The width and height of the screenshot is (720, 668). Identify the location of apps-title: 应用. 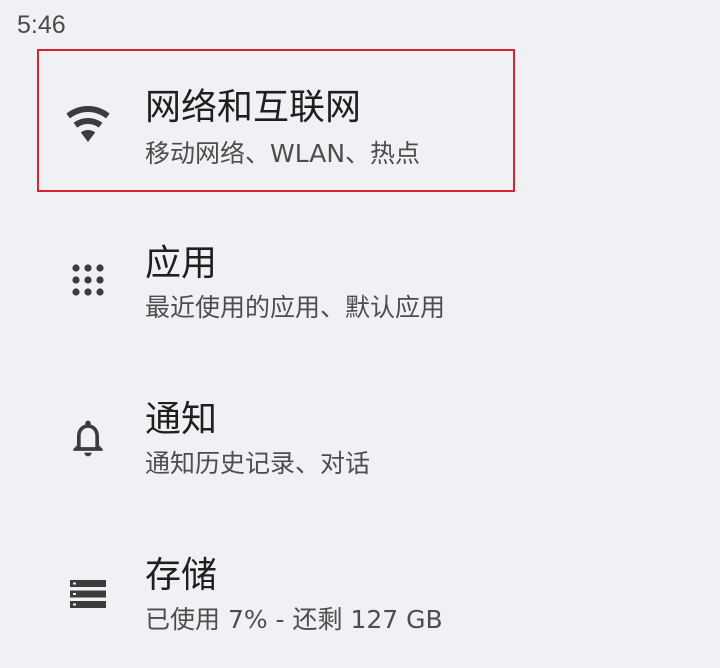
(181, 263).